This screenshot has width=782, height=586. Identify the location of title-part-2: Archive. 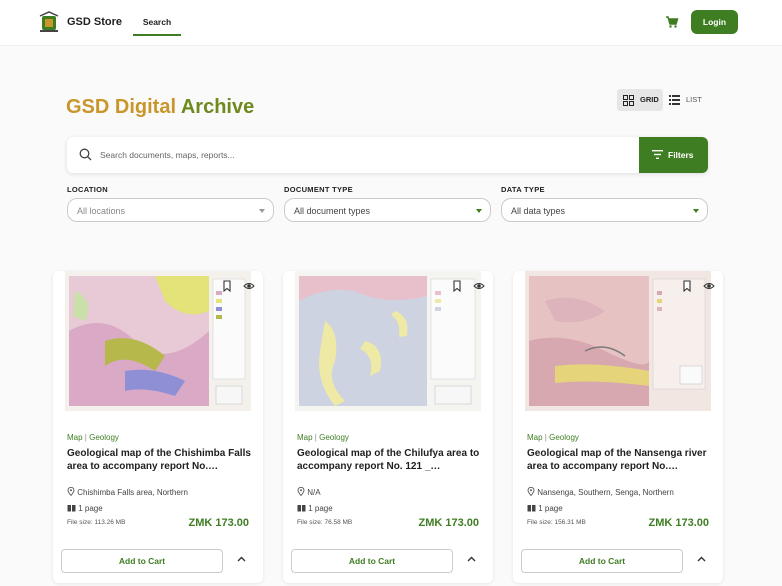
(217, 107).